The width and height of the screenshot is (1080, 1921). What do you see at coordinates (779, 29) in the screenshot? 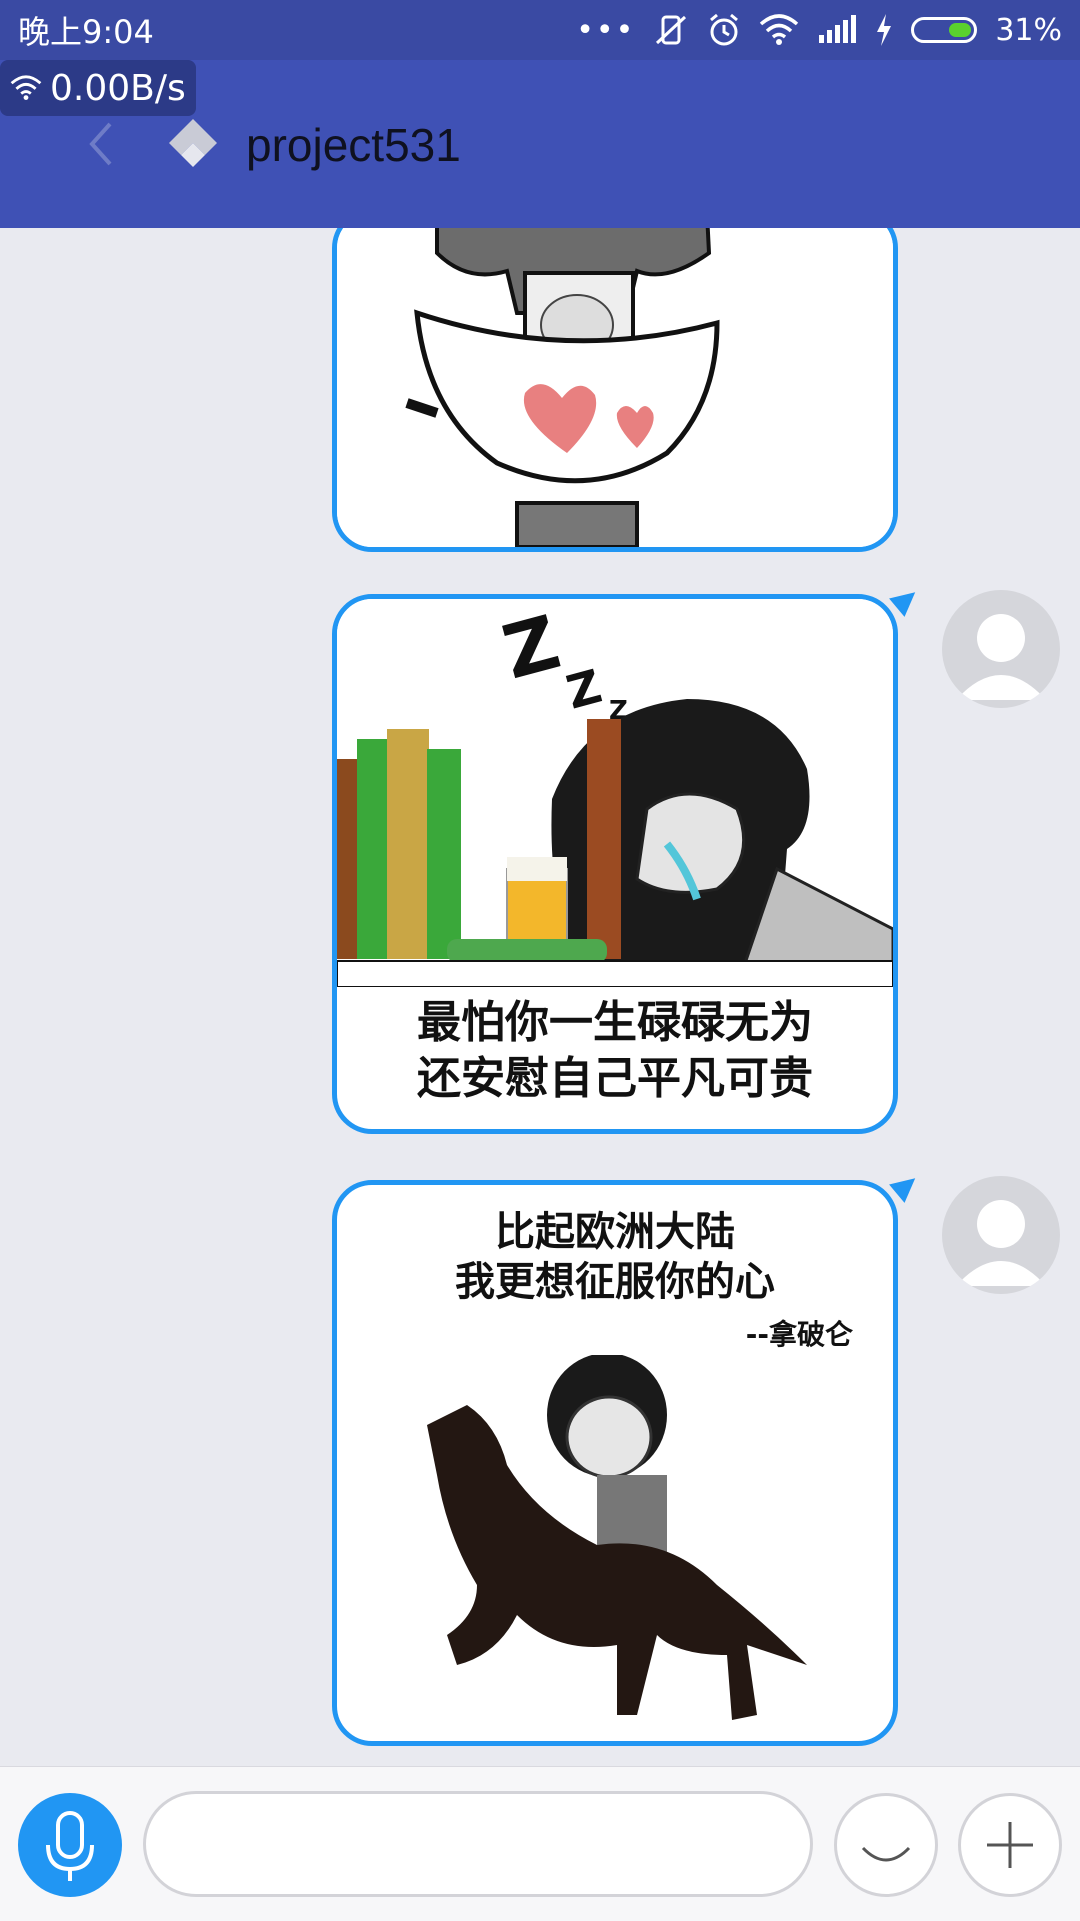
I see `wifi-icon` at bounding box center [779, 29].